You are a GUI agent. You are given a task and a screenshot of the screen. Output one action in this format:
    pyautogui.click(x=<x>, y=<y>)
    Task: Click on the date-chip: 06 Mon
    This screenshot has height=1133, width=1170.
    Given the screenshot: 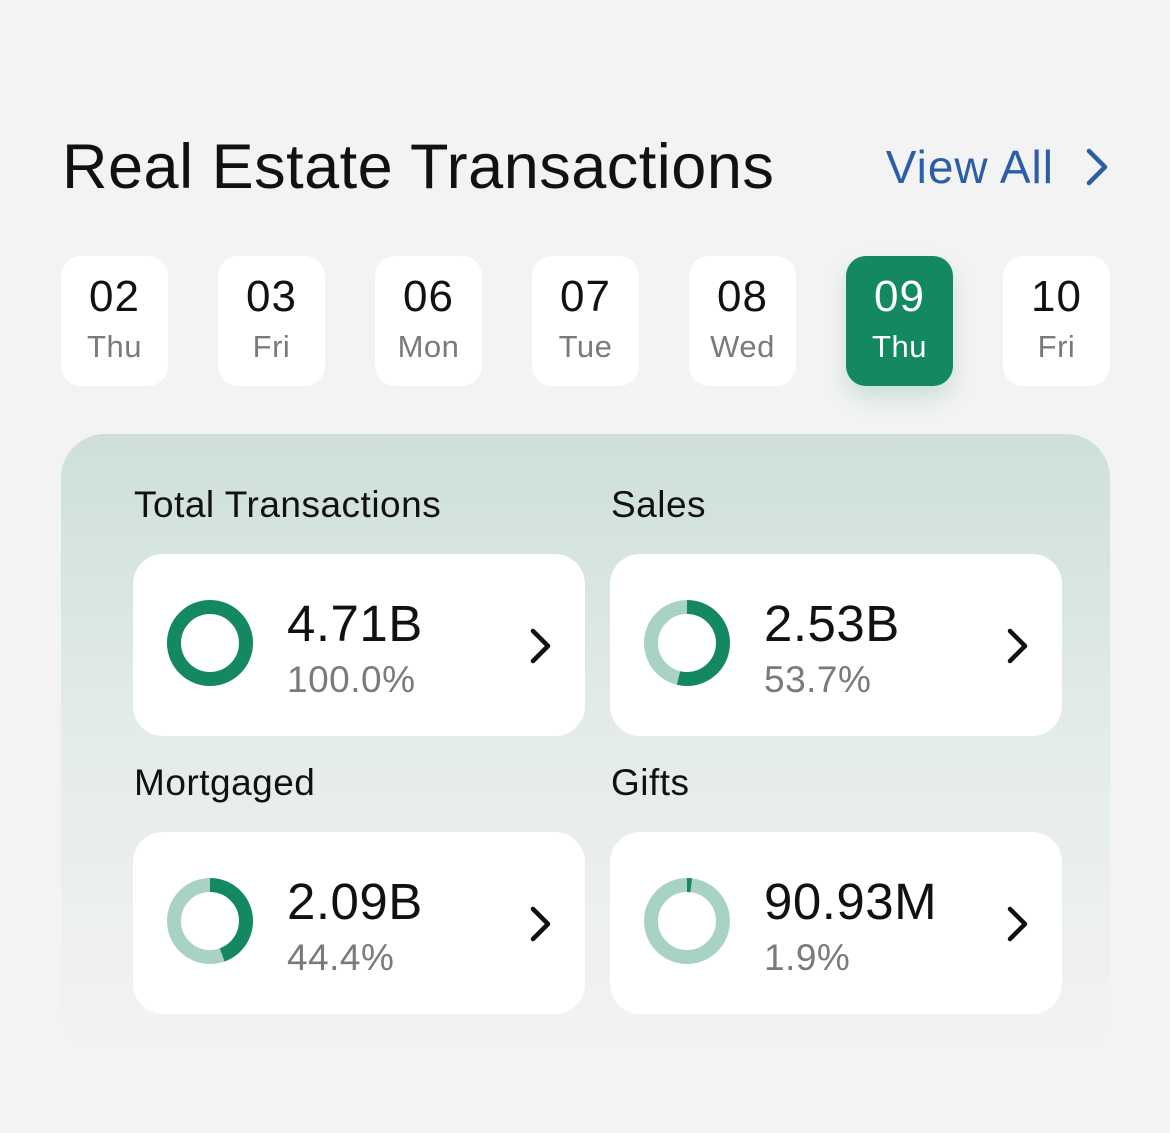 What is the action you would take?
    pyautogui.click(x=428, y=321)
    